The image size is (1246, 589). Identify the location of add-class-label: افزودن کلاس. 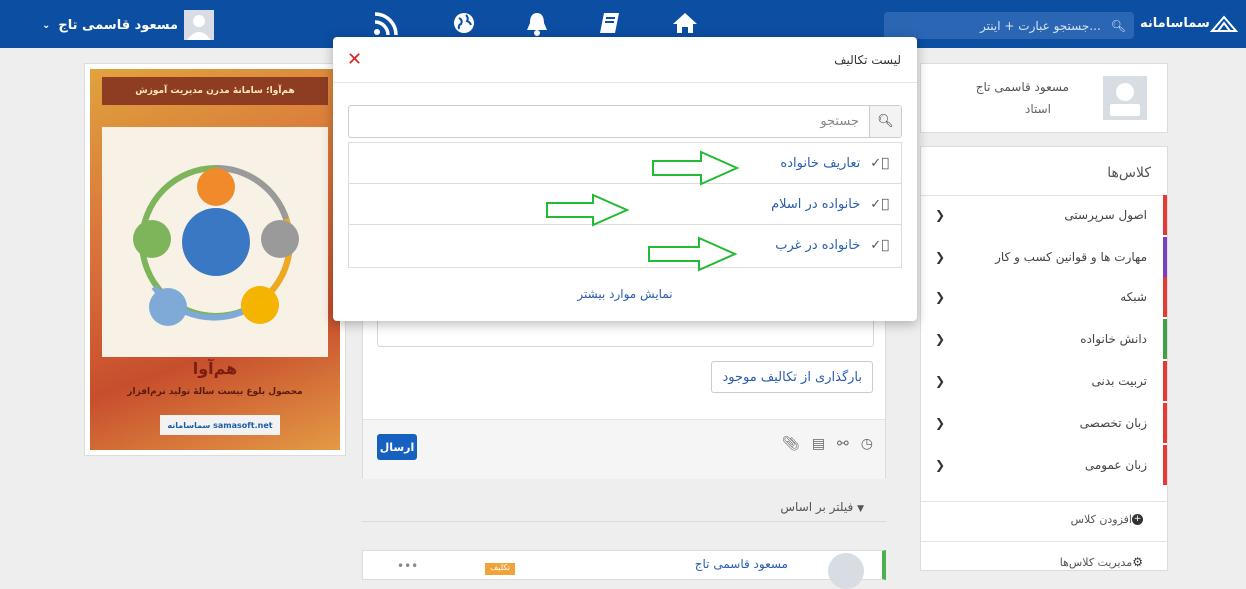
(1101, 519).